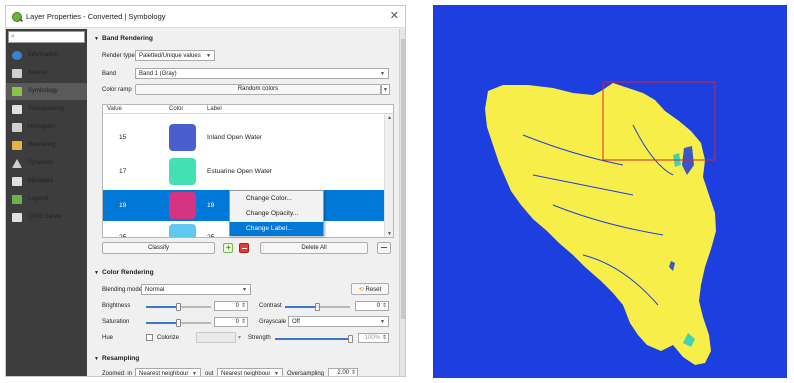 The height and width of the screenshot is (383, 794). I want to click on brightness-slider, so click(178, 307).